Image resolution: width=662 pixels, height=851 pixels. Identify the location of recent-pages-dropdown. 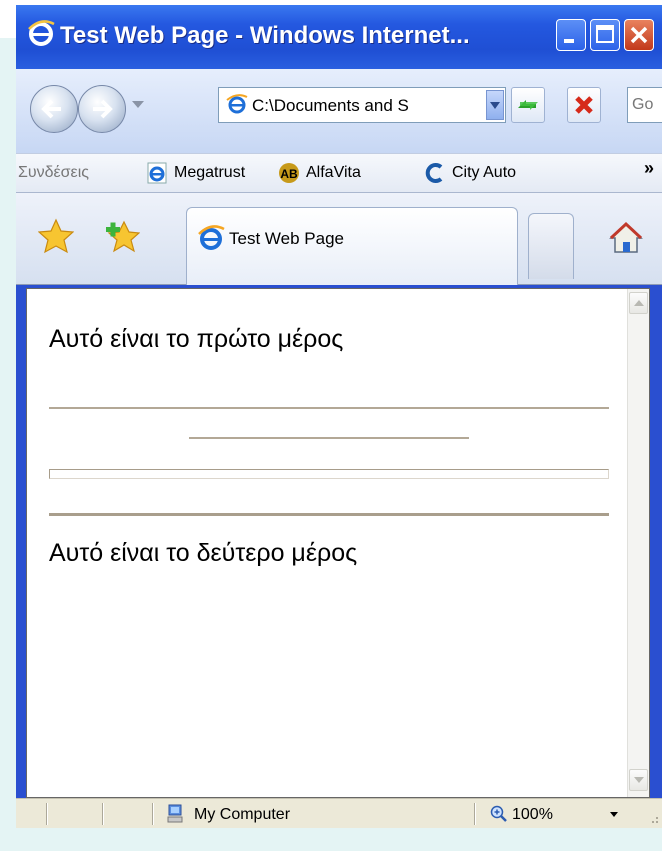
(138, 104).